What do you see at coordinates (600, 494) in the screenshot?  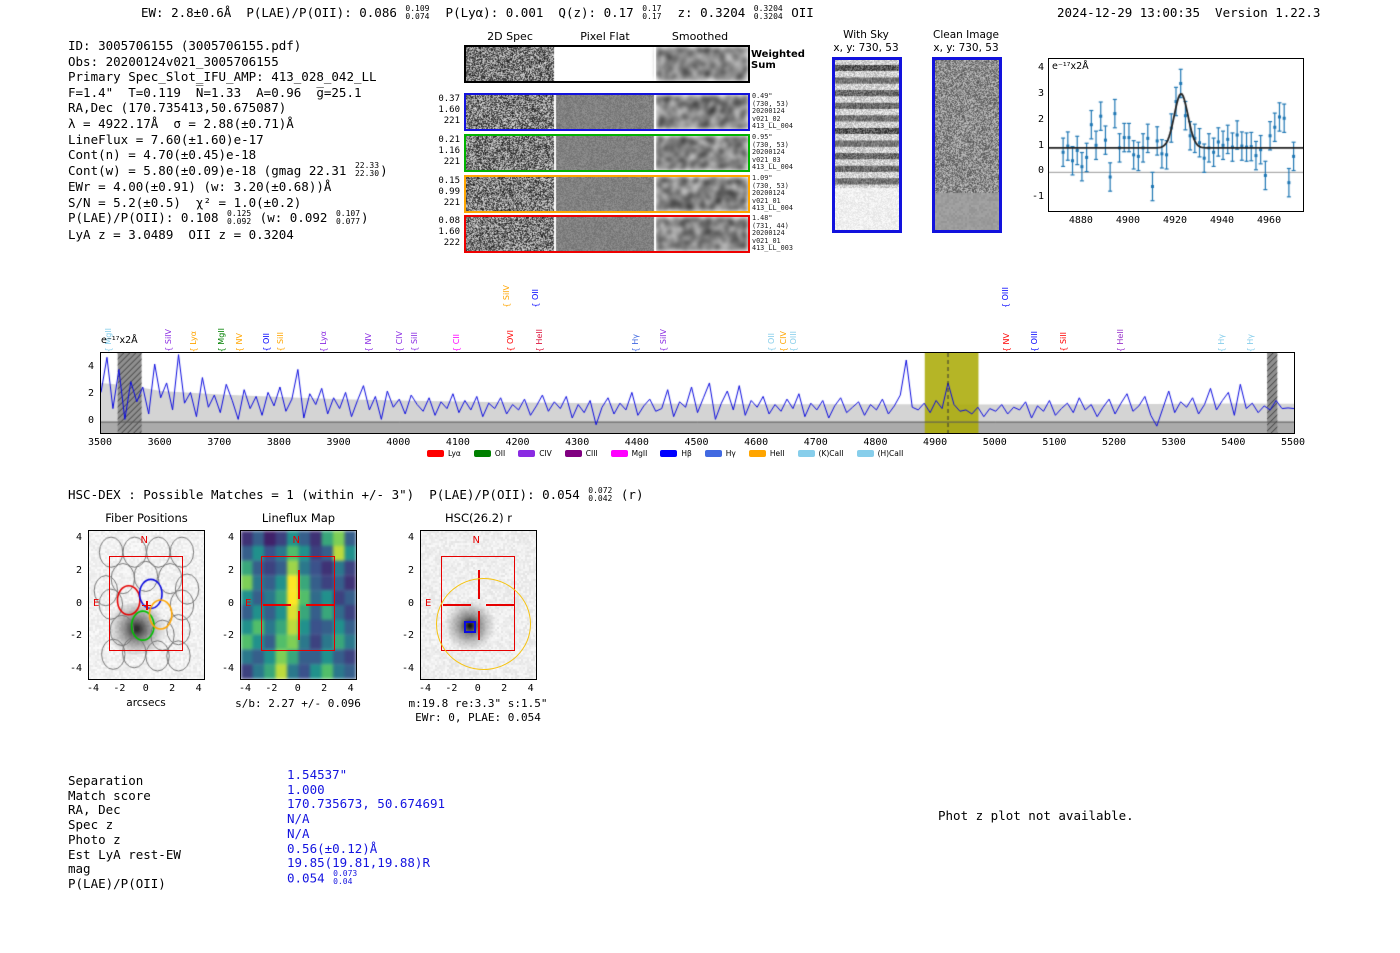 I see `stacked-uncertainty: 0.072 0.042` at bounding box center [600, 494].